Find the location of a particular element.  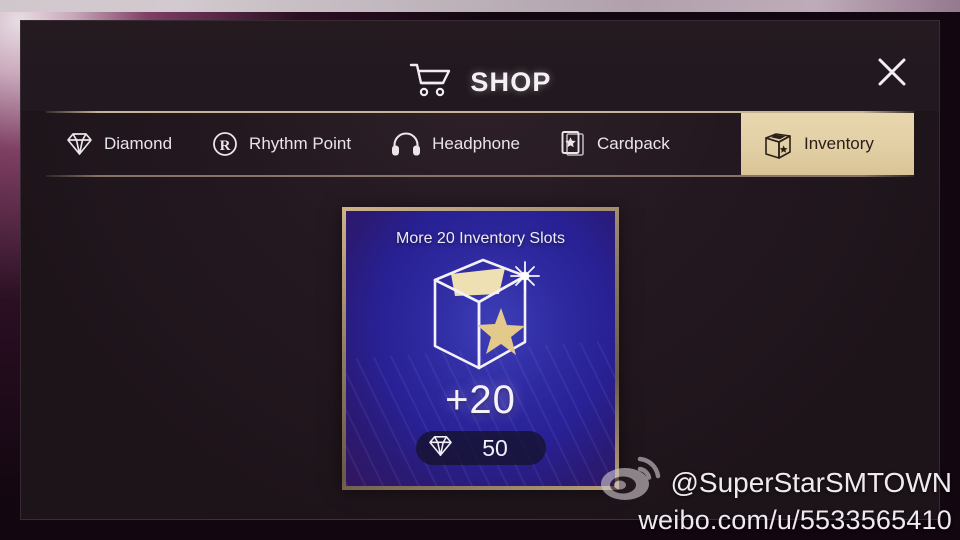

headphone-icon is located at coordinates (406, 144).